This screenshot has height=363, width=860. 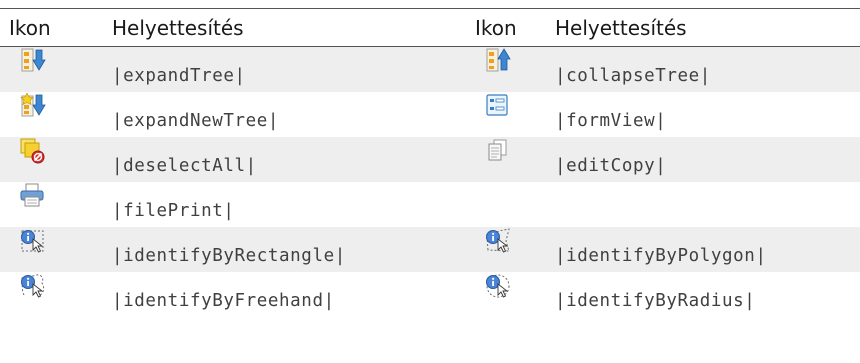 What do you see at coordinates (32, 241) in the screenshot?
I see `identify-by-rectangle-icon` at bounding box center [32, 241].